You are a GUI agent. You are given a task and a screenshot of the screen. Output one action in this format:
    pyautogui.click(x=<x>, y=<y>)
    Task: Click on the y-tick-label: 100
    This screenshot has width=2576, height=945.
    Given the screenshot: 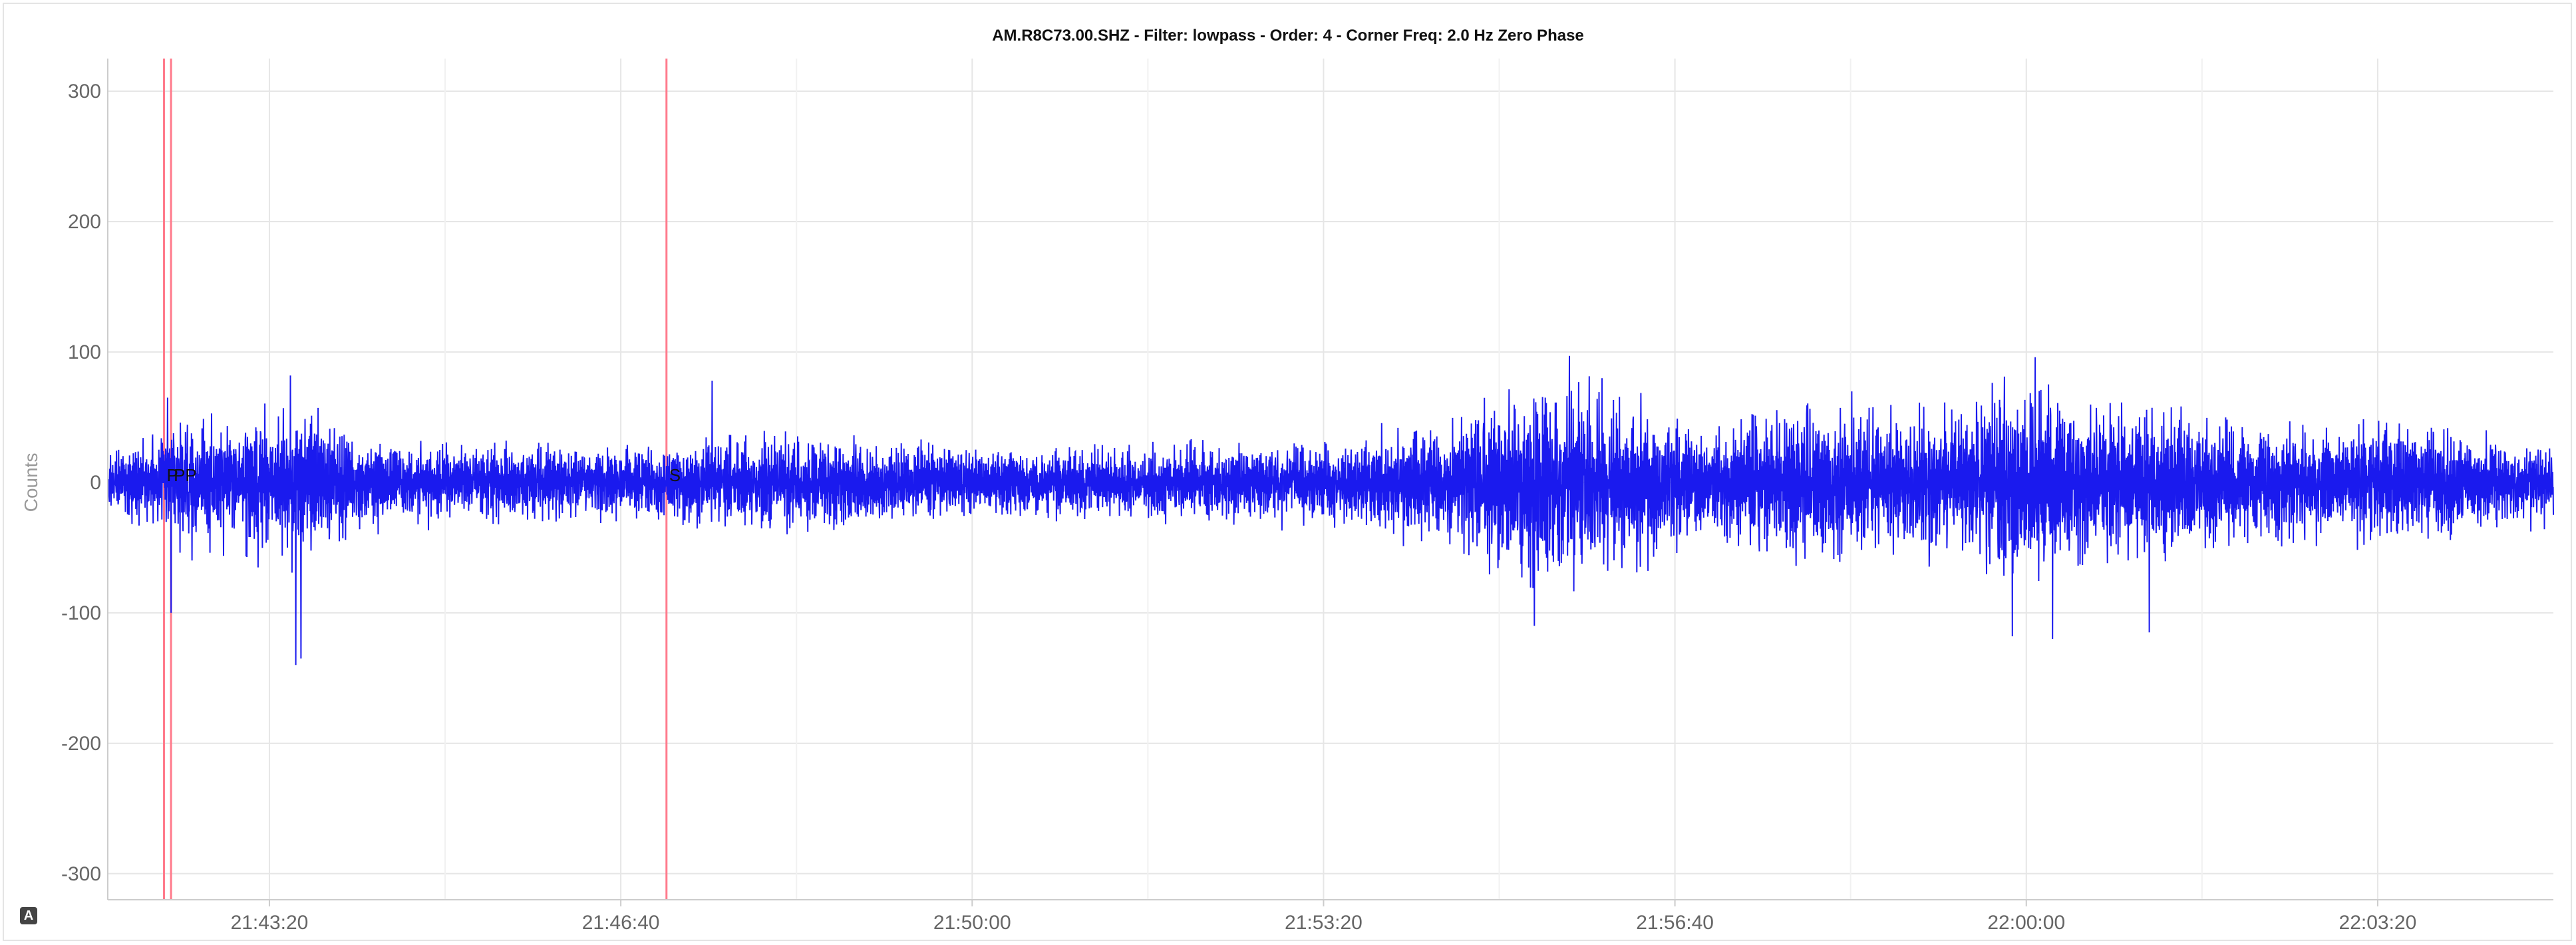 What is the action you would take?
    pyautogui.click(x=84, y=352)
    